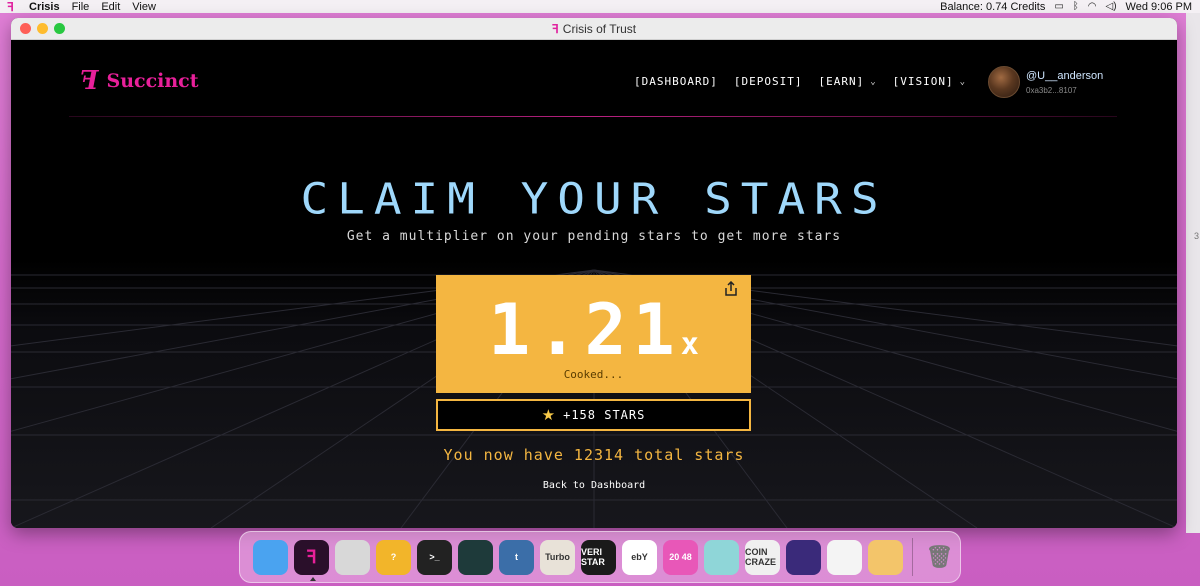 The image size is (1200, 586). I want to click on bluetooth-icon: ᛒ, so click(1076, 6).